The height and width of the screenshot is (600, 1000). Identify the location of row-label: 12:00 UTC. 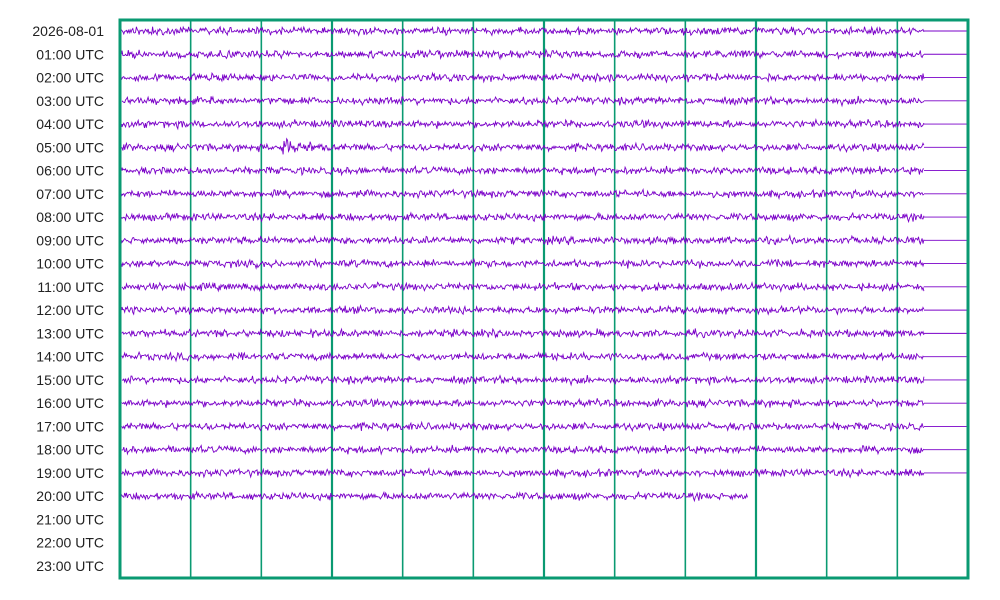
(70, 310).